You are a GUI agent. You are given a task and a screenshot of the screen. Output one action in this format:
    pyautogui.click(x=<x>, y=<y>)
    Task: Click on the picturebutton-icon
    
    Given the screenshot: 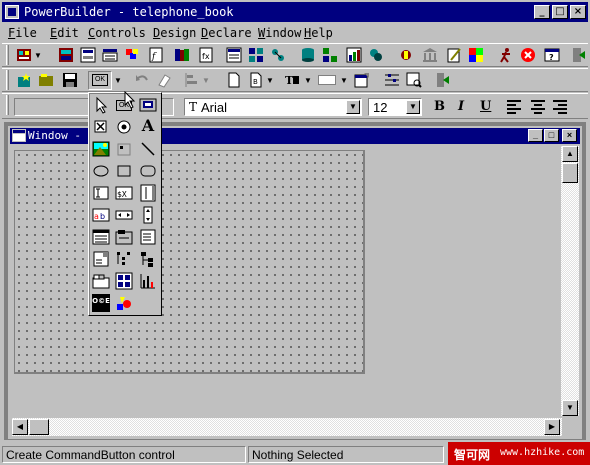 What is the action you would take?
    pyautogui.click(x=148, y=105)
    